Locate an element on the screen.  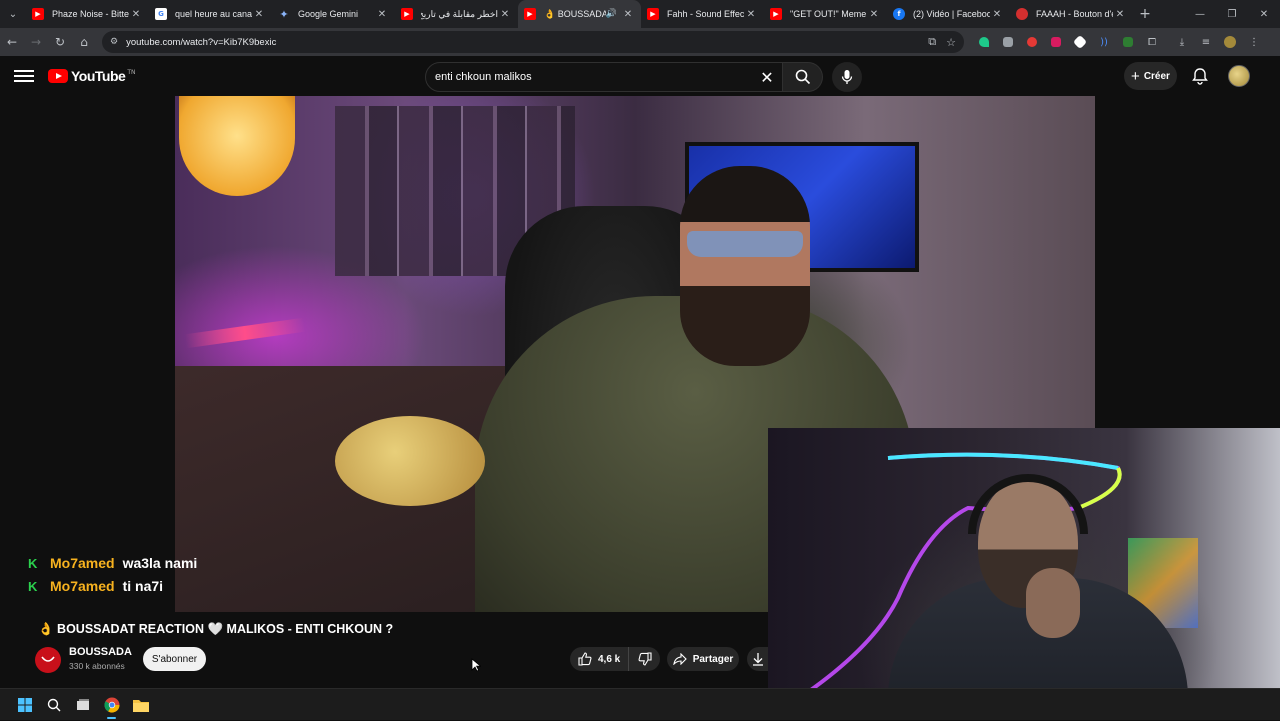
thumbs-down-icon is located at coordinates (645, 659).